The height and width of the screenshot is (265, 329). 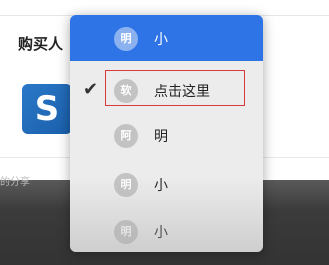 What do you see at coordinates (41, 44) in the screenshot?
I see `buyer-label: 购买人` at bounding box center [41, 44].